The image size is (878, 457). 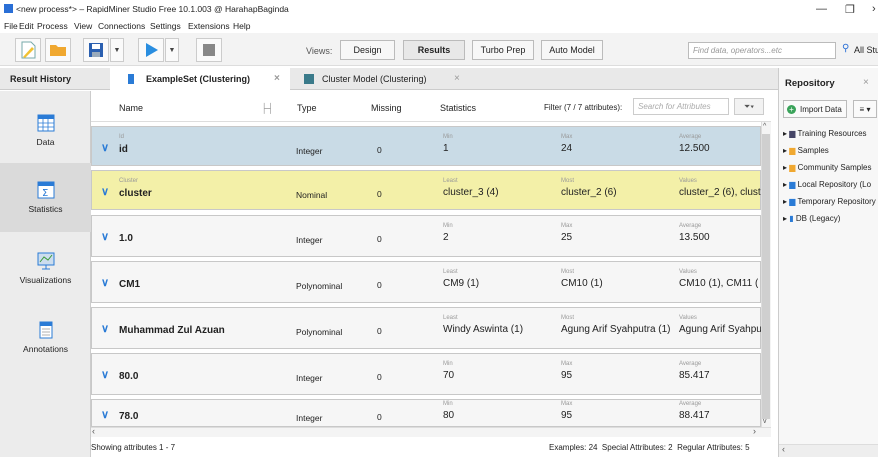 I want to click on sidebar-label: Visualizations, so click(x=45, y=280).